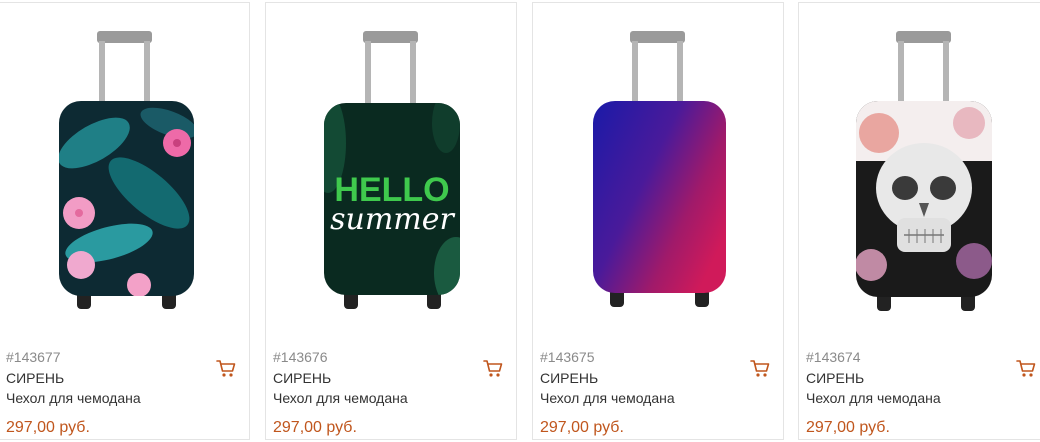 This screenshot has height=442, width=1040. Describe the element at coordinates (33, 357) in the screenshot. I see `product-sku: #143677` at that location.